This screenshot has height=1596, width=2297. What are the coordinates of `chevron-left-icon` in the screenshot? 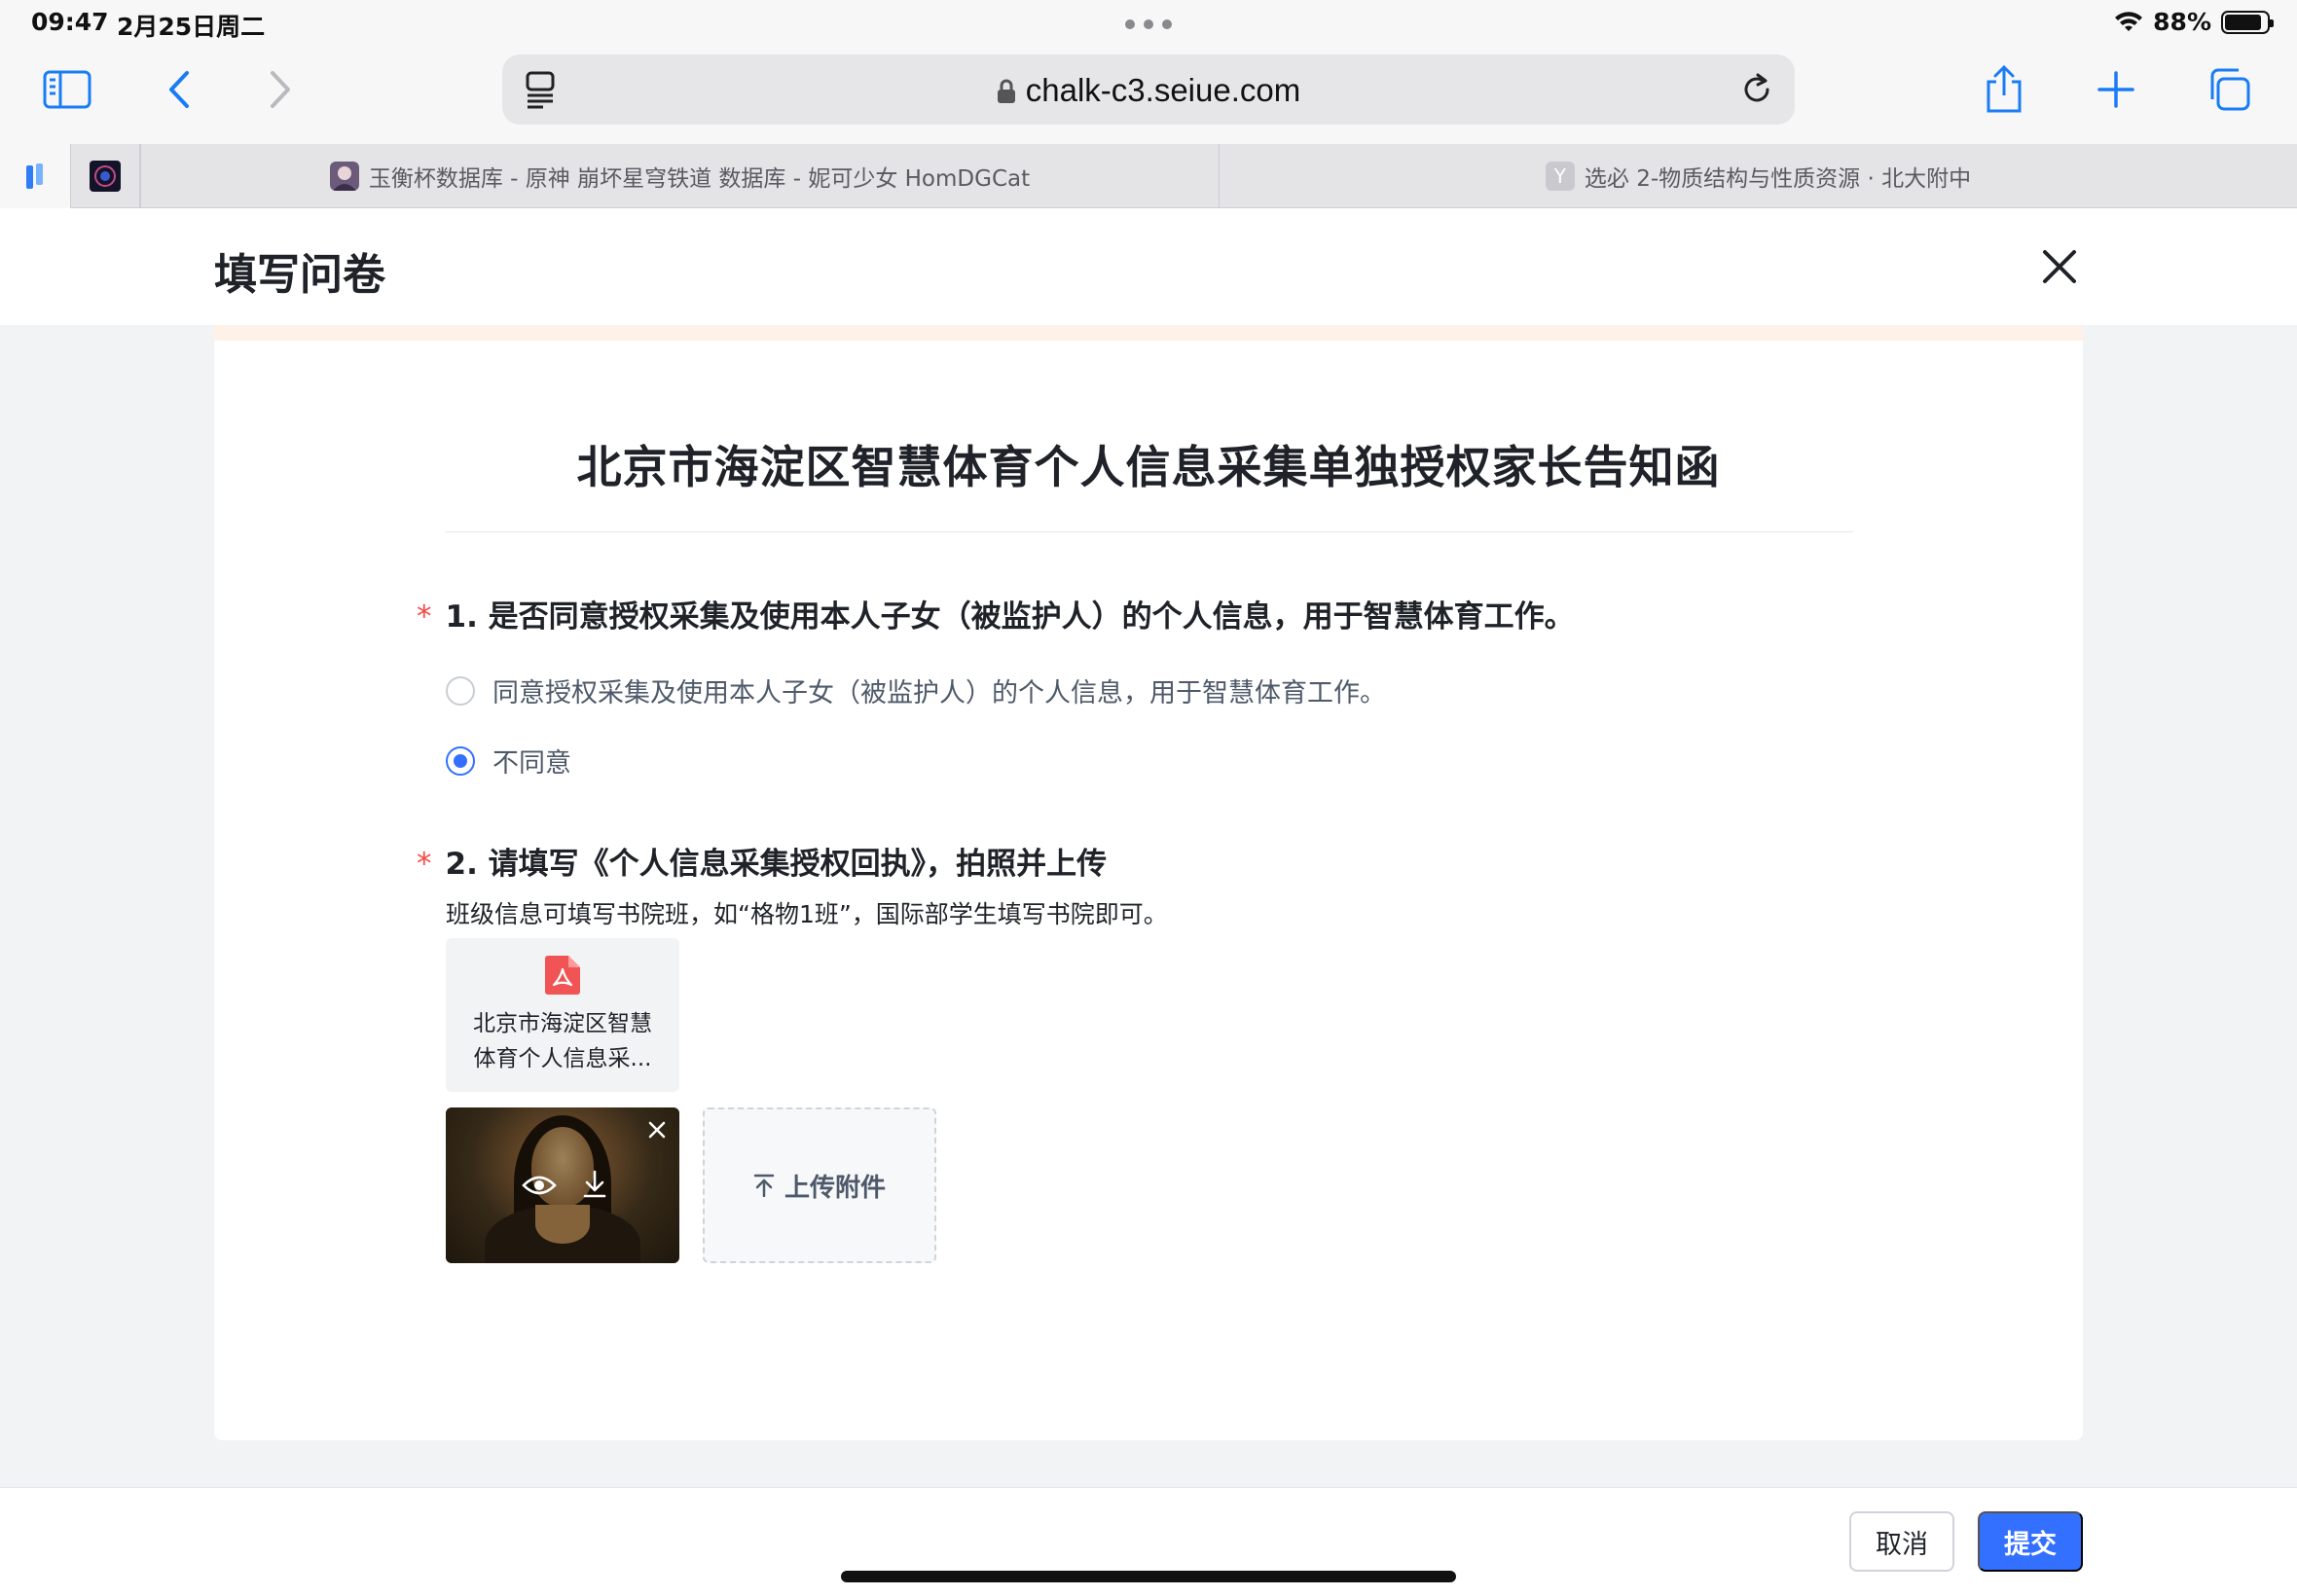 It's located at (179, 89).